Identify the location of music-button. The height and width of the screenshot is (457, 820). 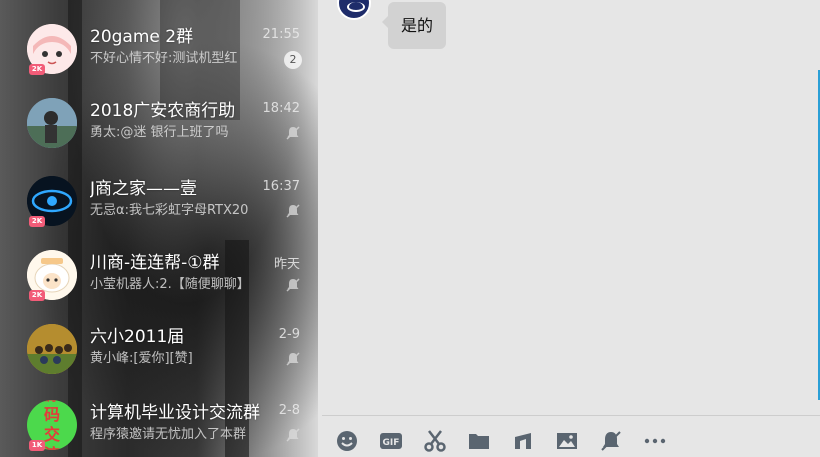
(523, 441).